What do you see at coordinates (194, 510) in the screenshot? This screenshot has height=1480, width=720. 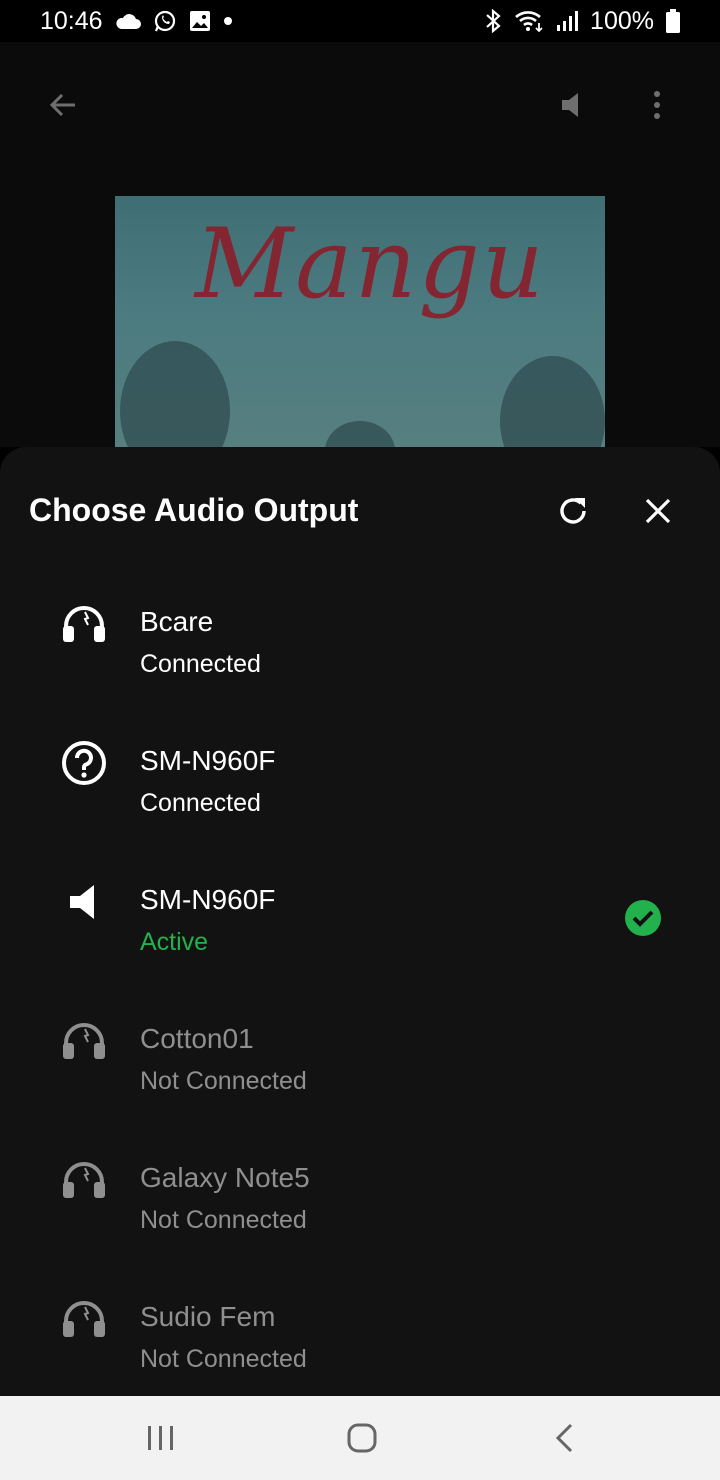 I see `sheet-title: Choose Audio Output` at bounding box center [194, 510].